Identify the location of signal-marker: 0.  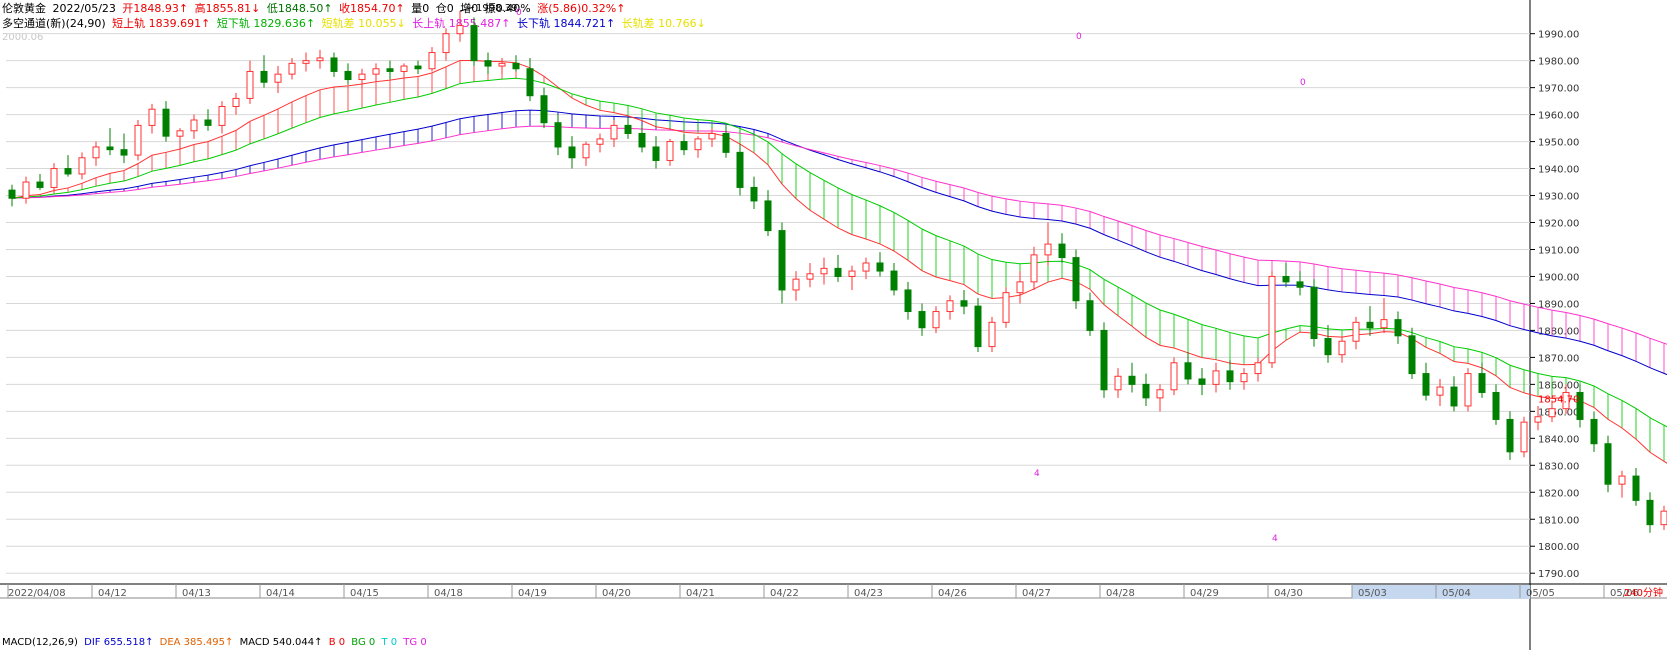
(1303, 83).